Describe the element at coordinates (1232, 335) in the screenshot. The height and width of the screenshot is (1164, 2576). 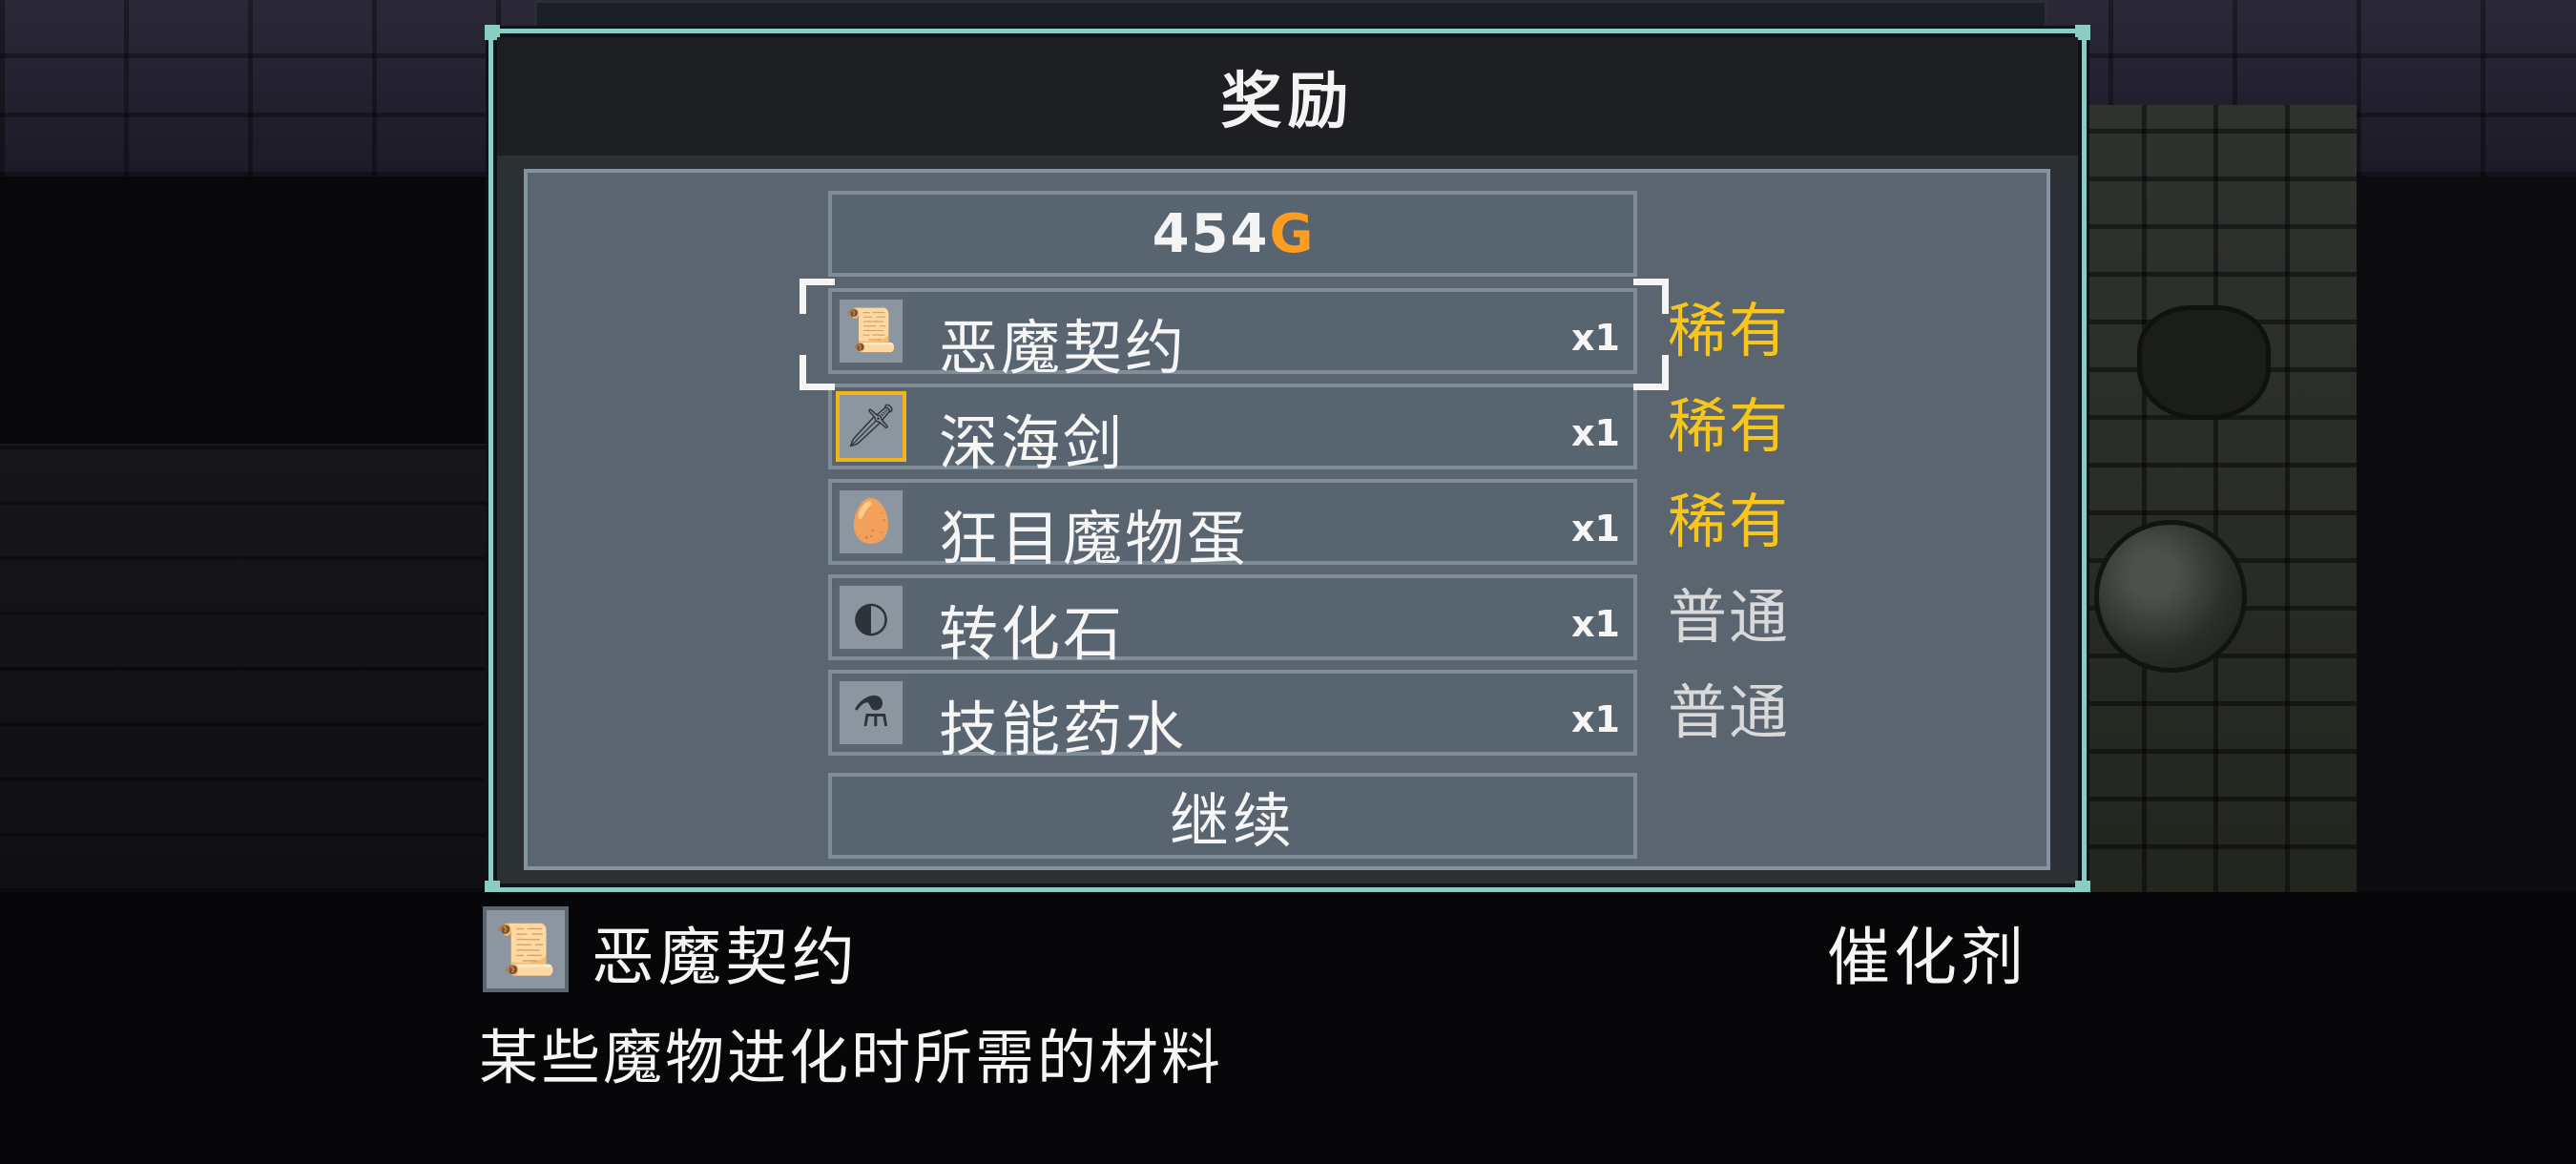
I see `reward-item-row: 📜 恶魔契约 x1` at that location.